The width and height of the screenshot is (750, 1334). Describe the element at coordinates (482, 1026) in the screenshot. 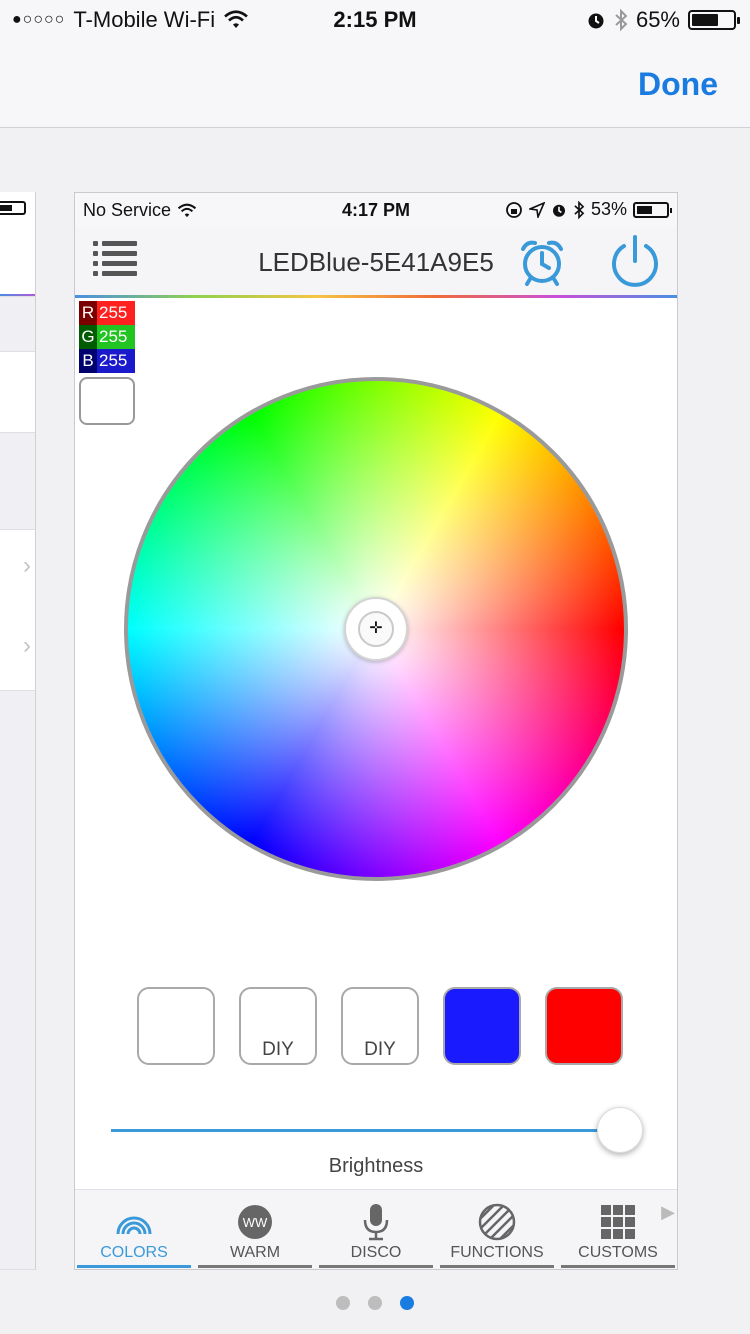

I see `preset-swatch-blue` at that location.